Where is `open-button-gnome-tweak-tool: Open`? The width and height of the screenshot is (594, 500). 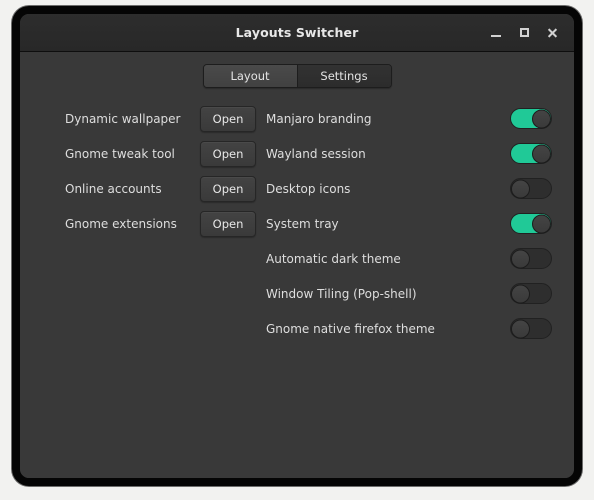
open-button-gnome-tweak-tool: Open is located at coordinates (228, 153).